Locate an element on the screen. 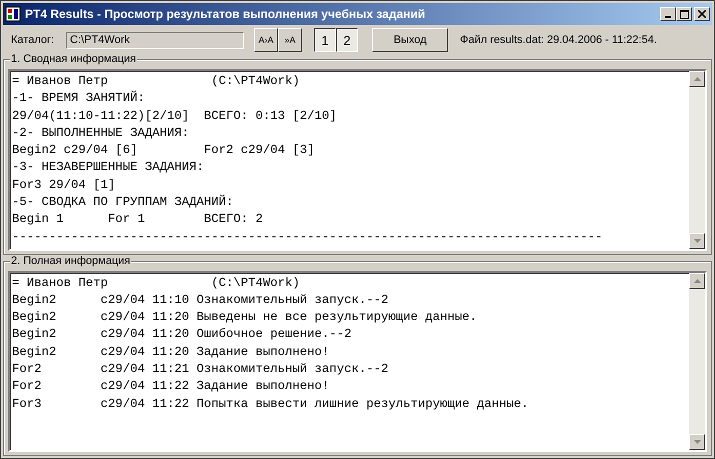  font-size-button: »A is located at coordinates (290, 40).